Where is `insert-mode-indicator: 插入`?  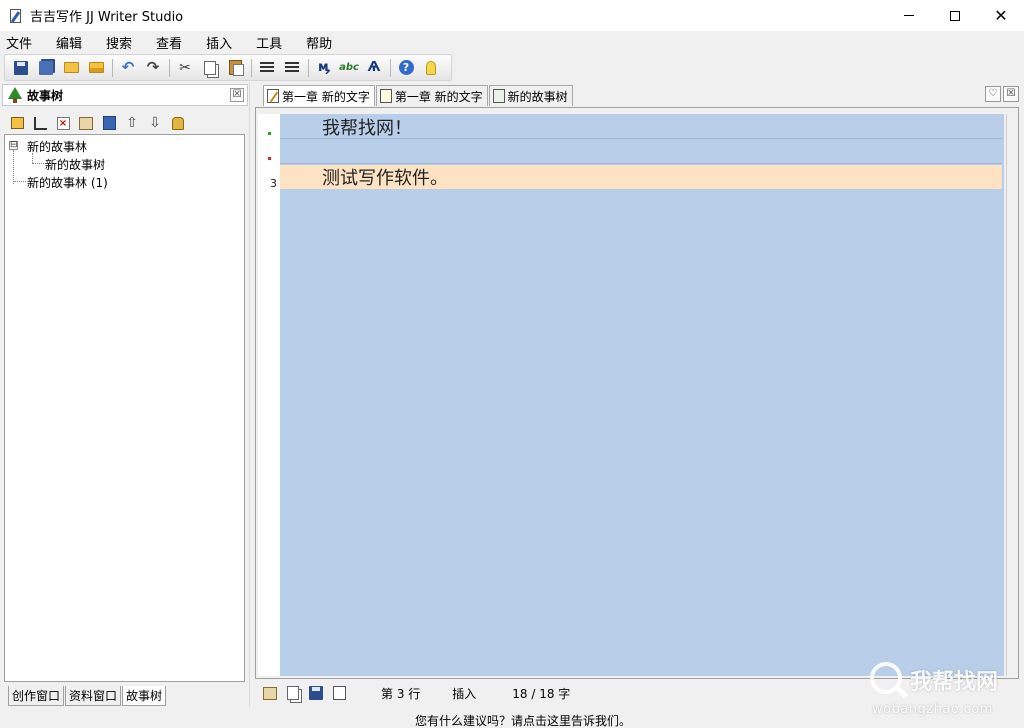
insert-mode-indicator: 插入 is located at coordinates (464, 693).